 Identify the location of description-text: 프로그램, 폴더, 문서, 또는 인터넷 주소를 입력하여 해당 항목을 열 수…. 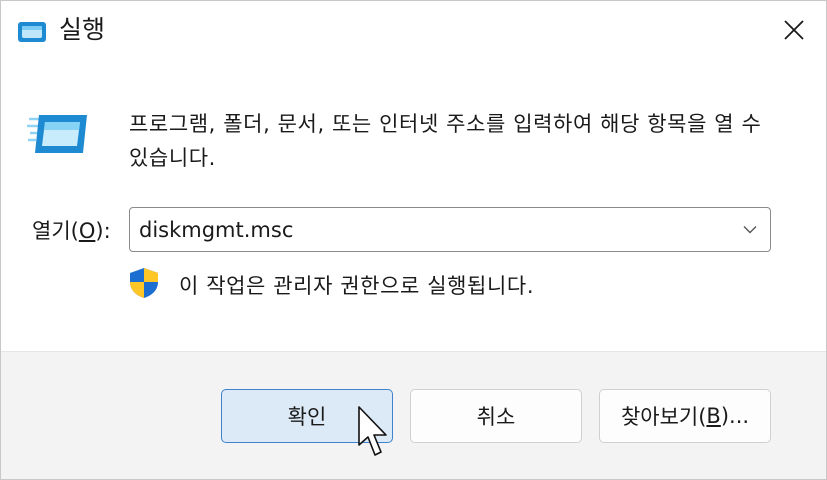
(445, 141).